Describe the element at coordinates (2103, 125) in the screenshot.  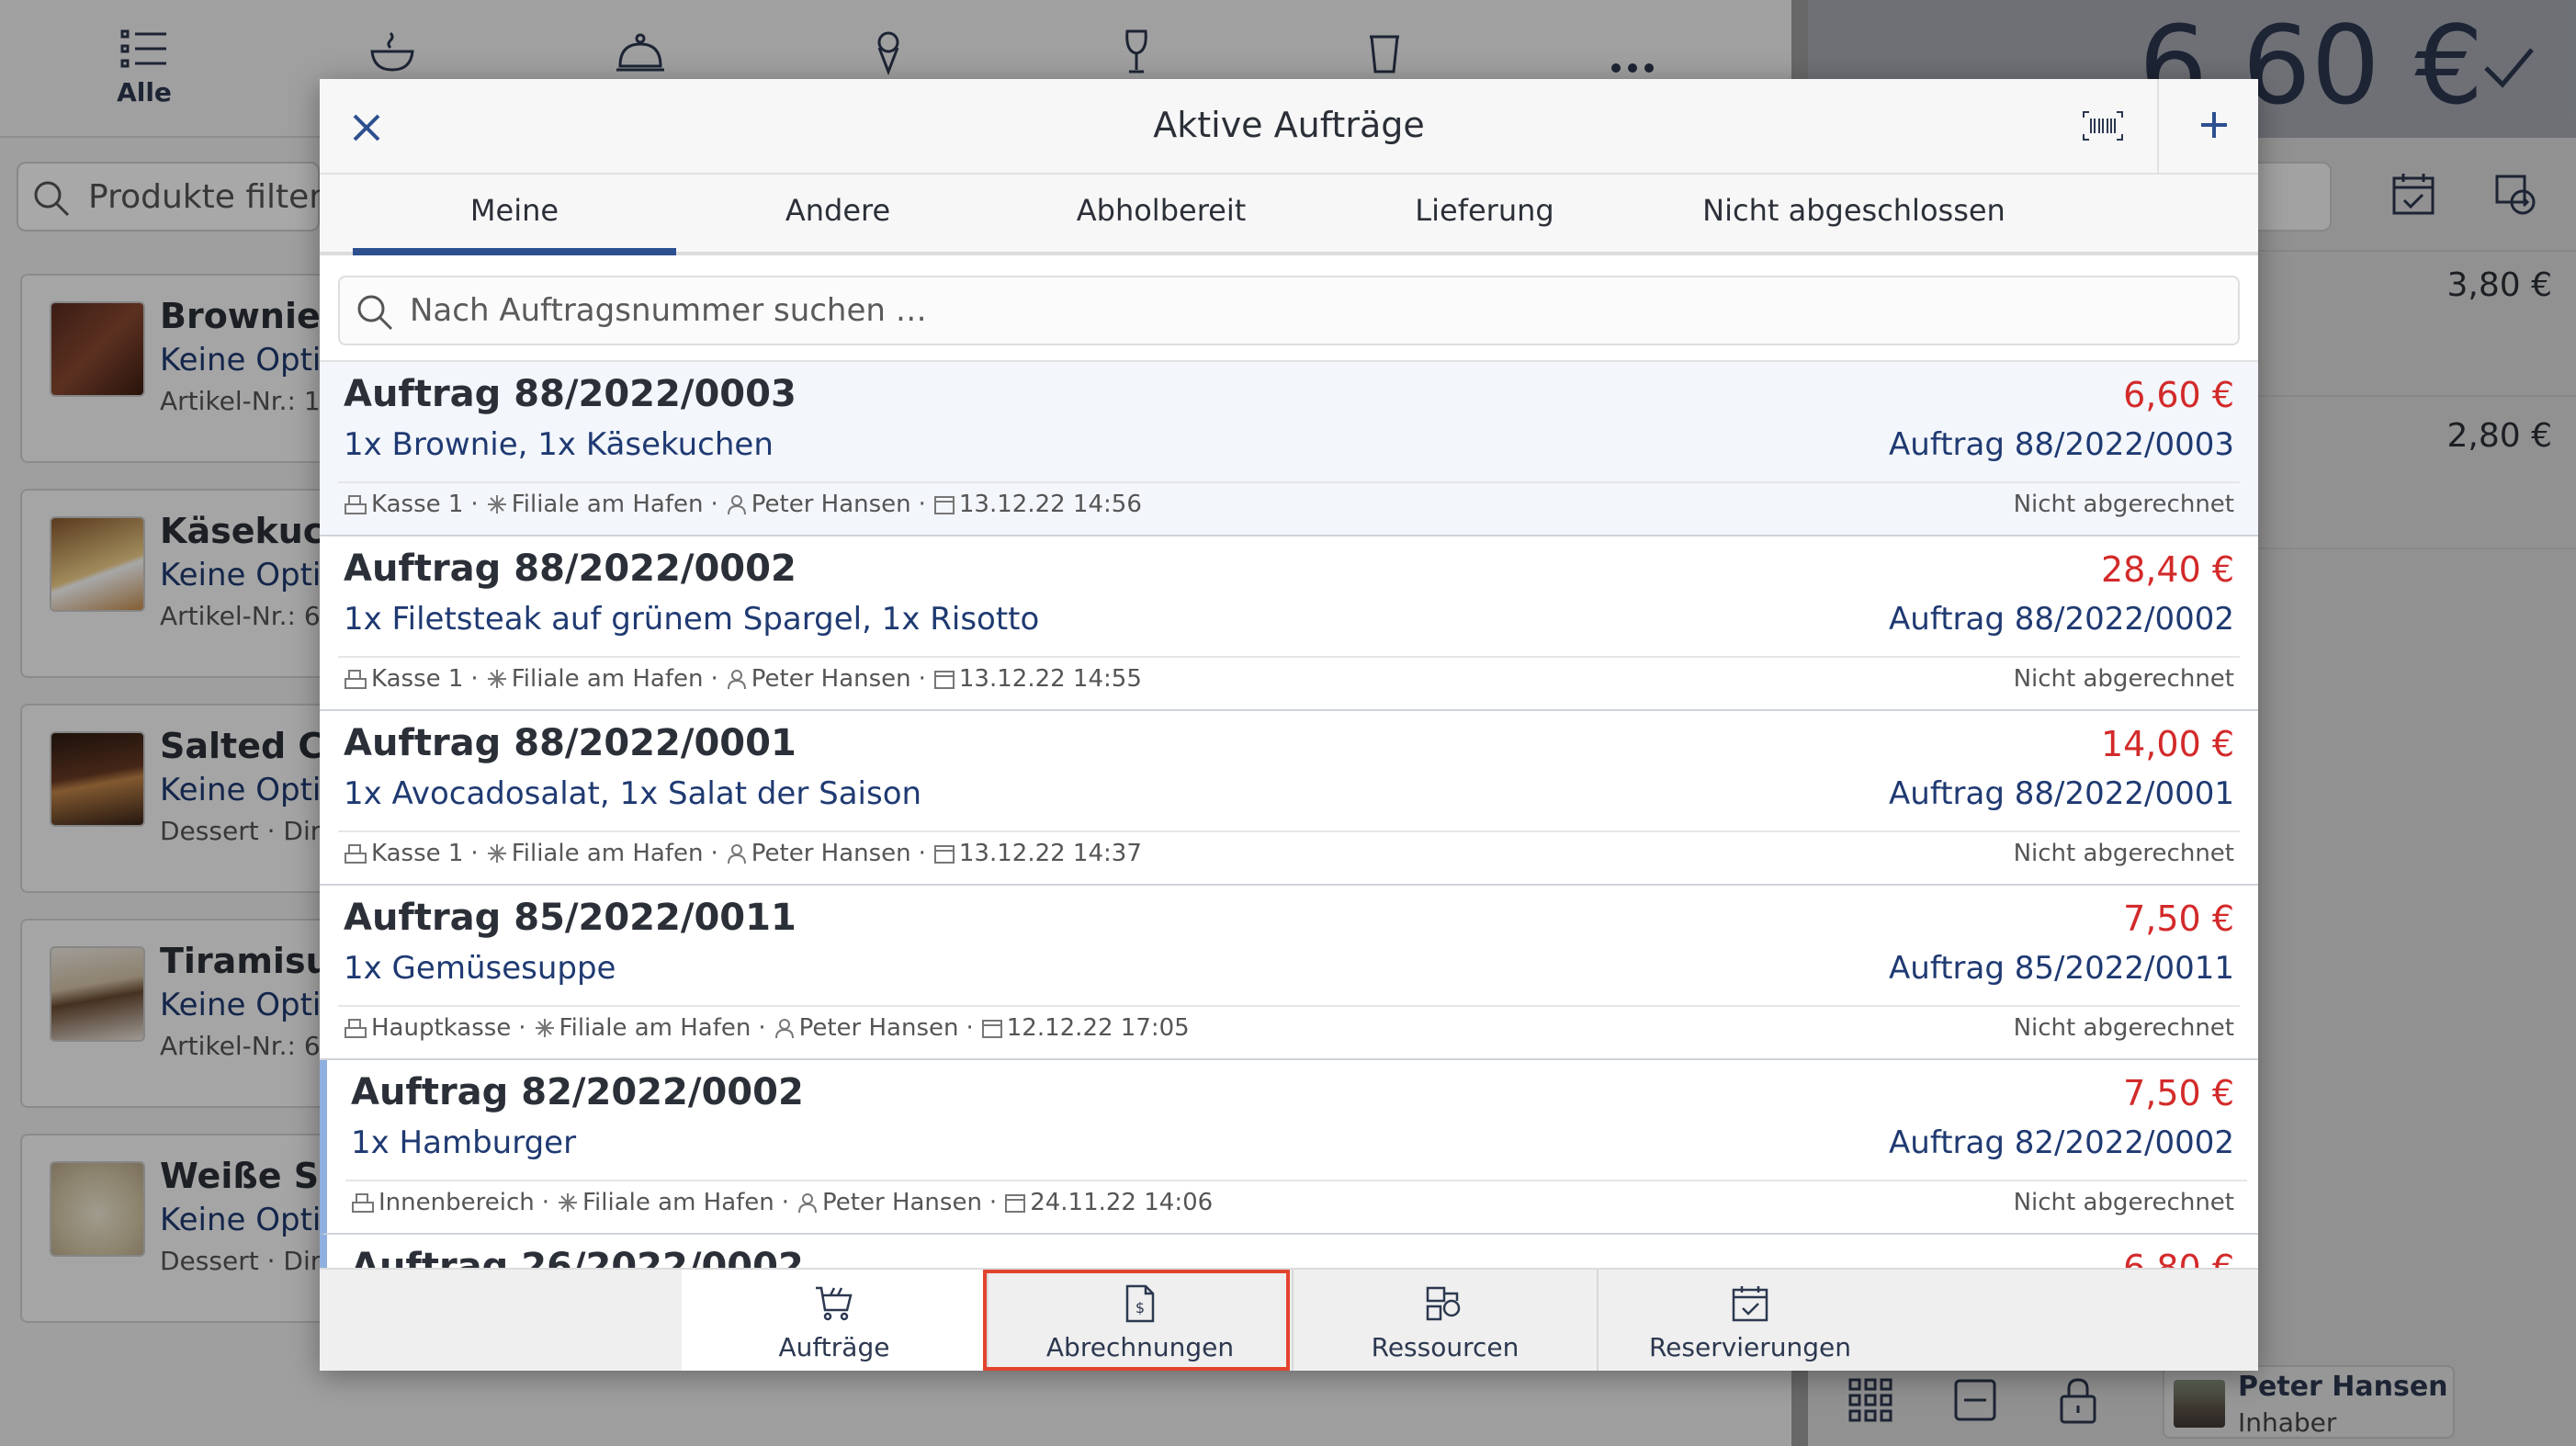
I see `barcode-scan-icon` at that location.